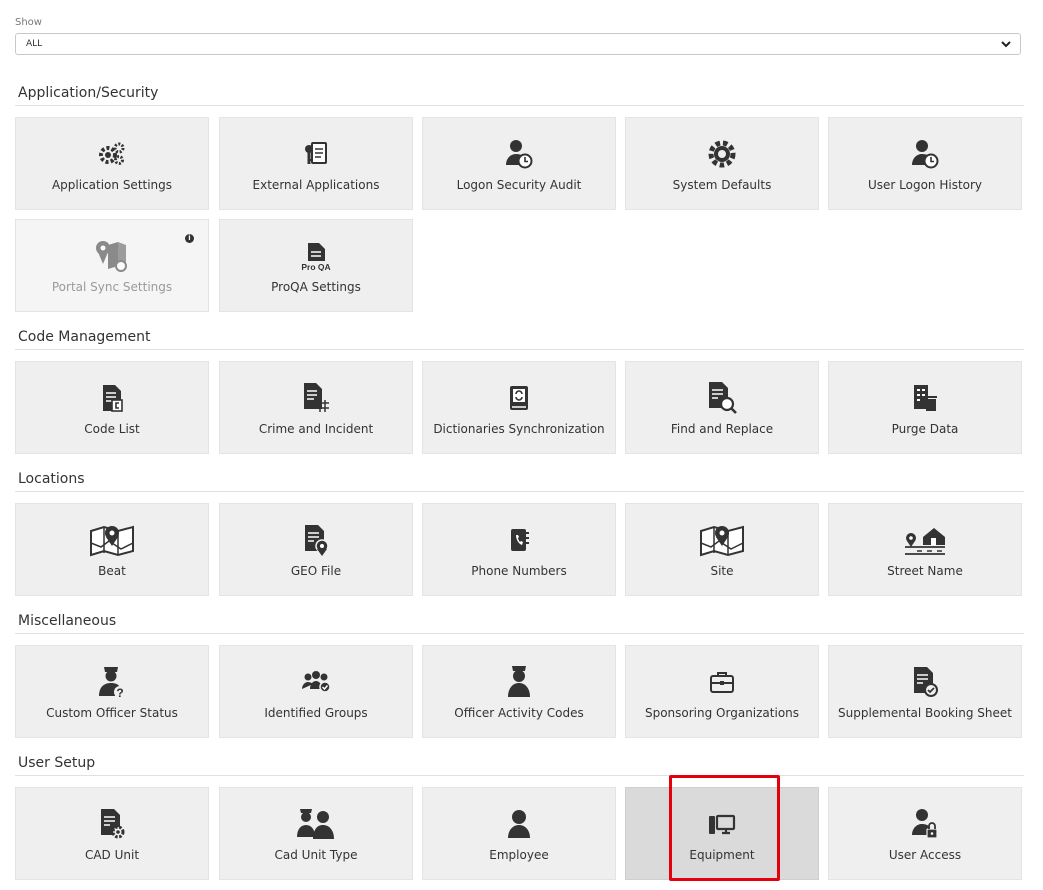 This screenshot has width=1043, height=890. Describe the element at coordinates (925, 713) in the screenshot. I see `tile-label: Supplemental Booking Sheet` at that location.